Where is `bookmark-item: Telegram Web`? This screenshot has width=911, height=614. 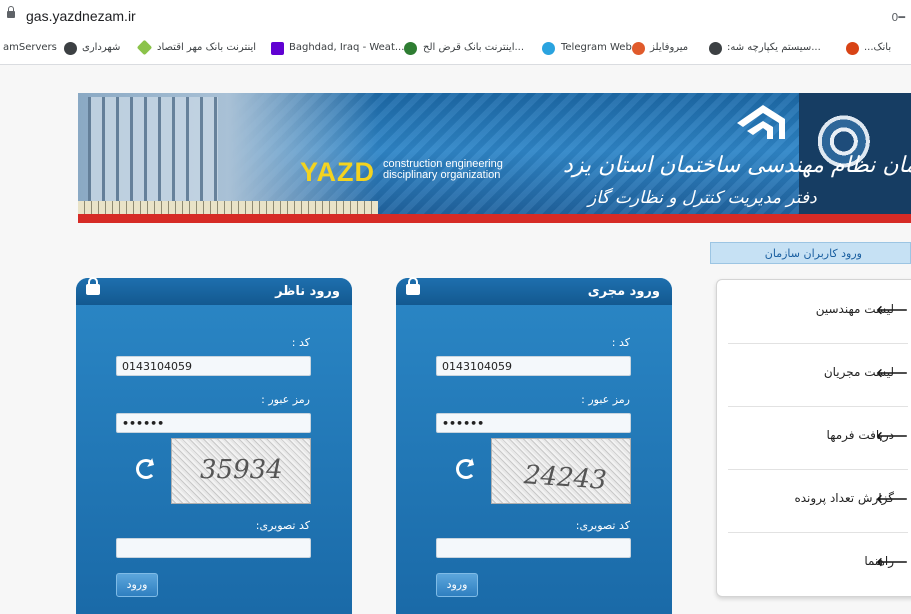
bookmark-item: Telegram Web is located at coordinates (596, 47).